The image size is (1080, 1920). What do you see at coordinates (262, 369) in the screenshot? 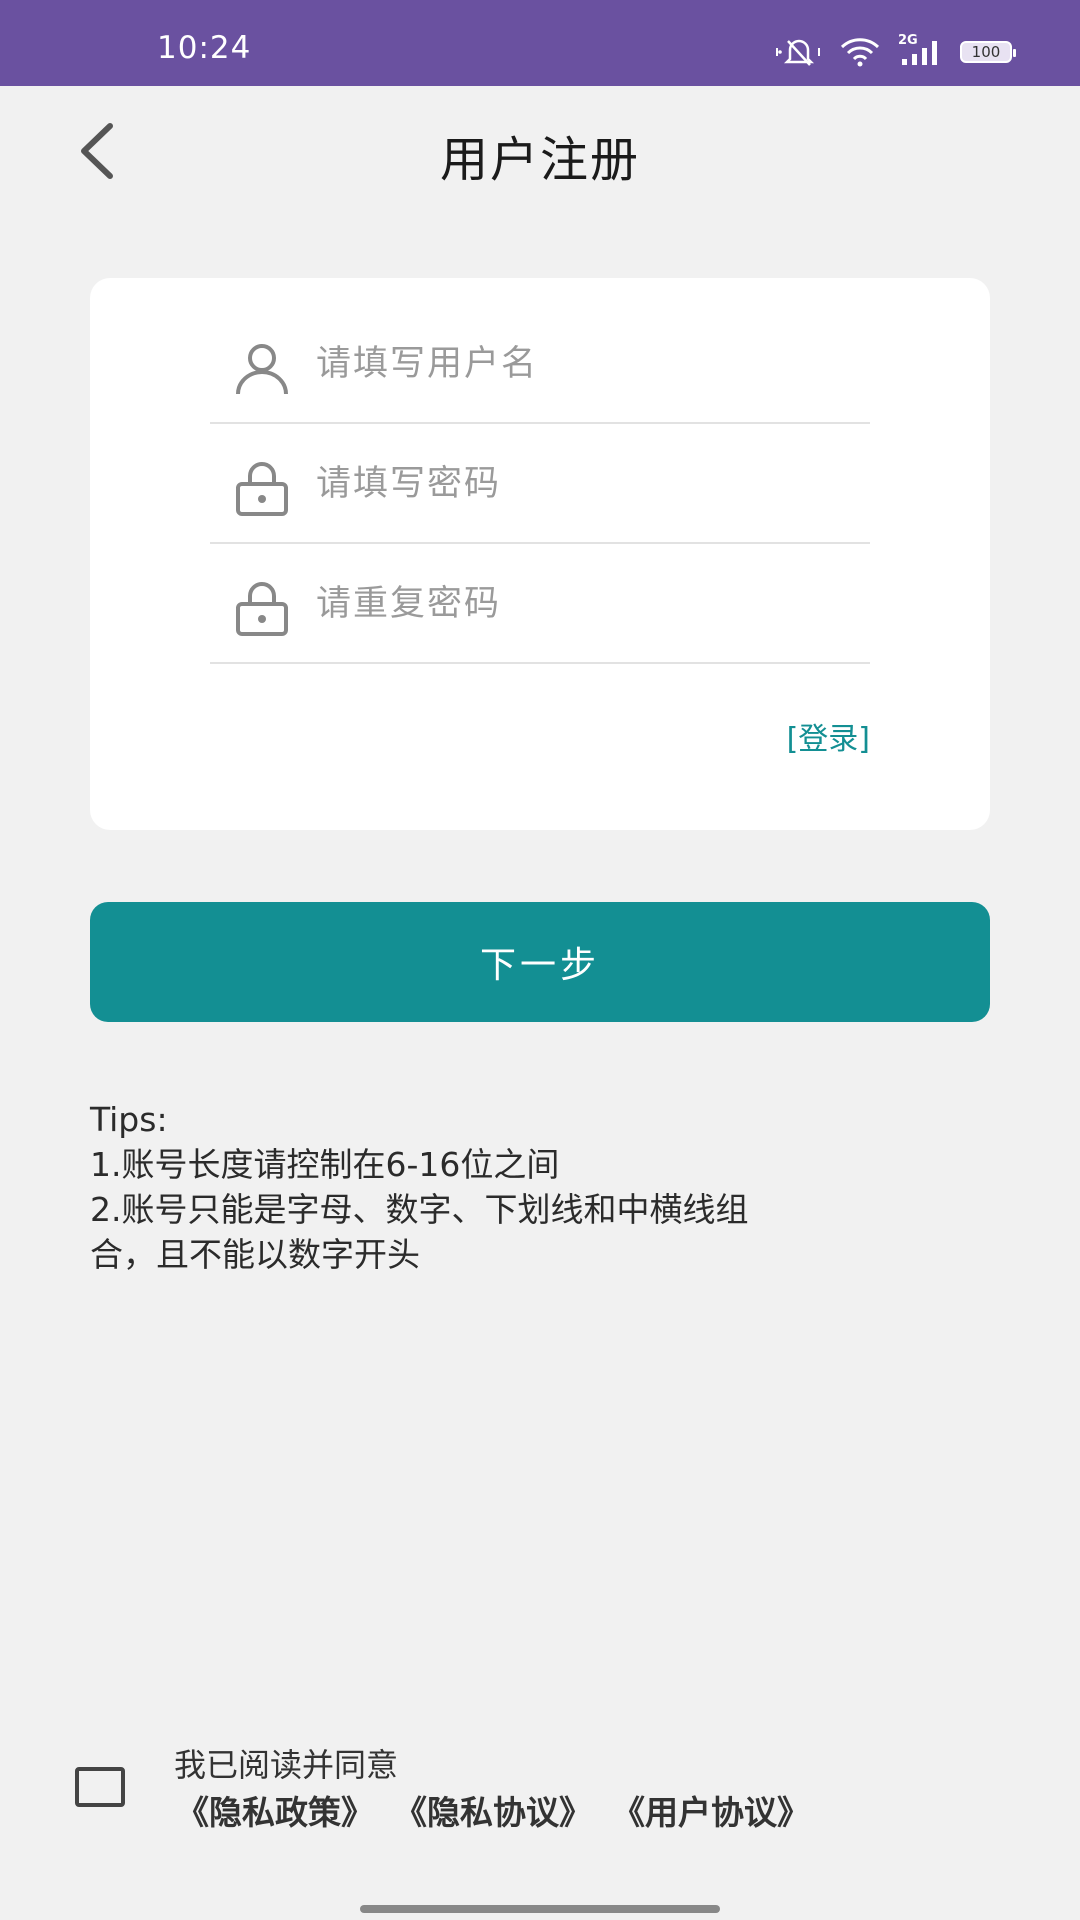
I see `user-icon` at bounding box center [262, 369].